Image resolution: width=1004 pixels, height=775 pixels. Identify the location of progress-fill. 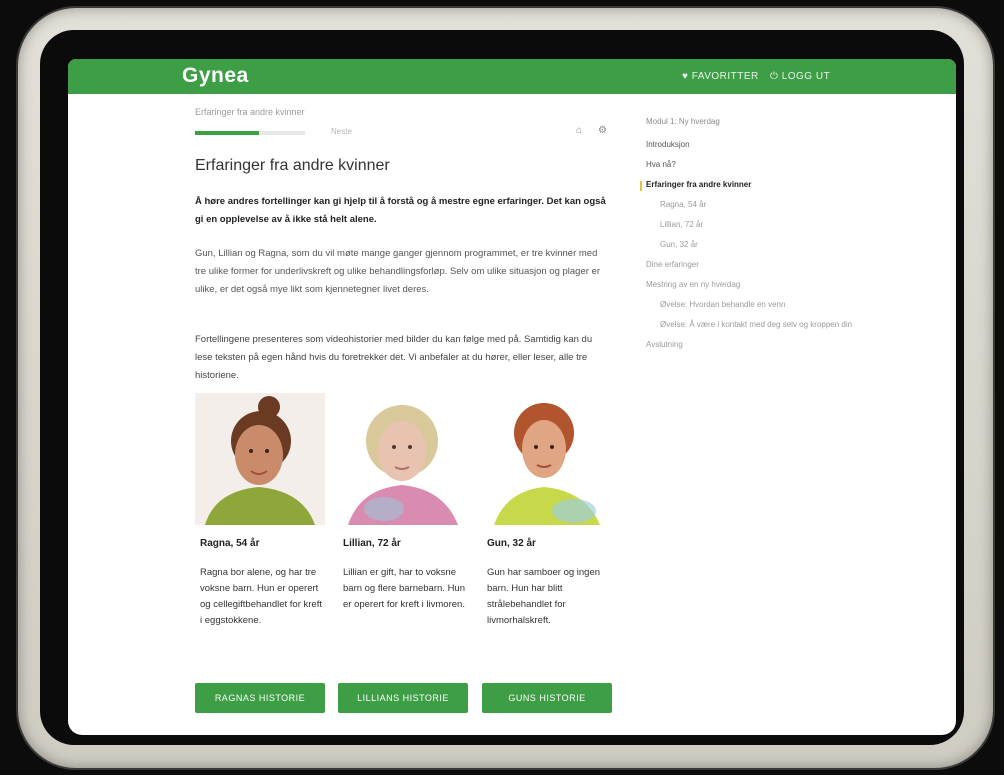
(227, 133).